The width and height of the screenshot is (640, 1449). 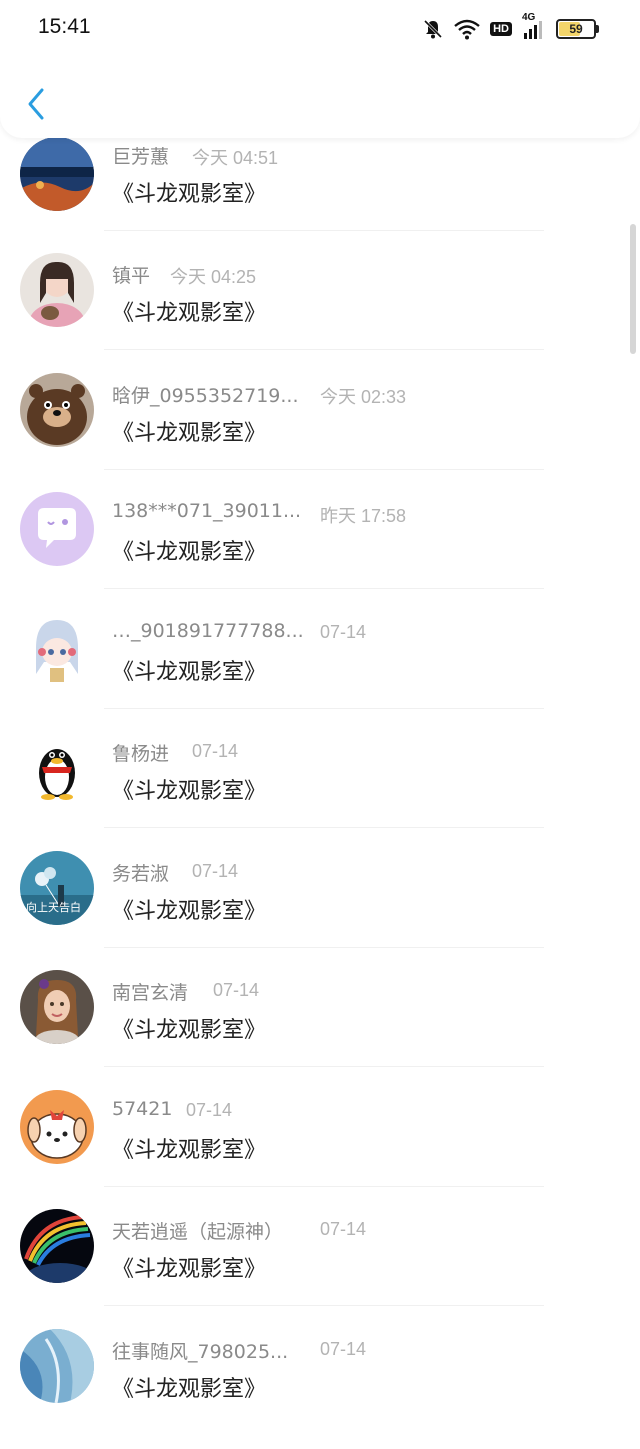 What do you see at coordinates (213, 277) in the screenshot?
I see `message-time: 今天 04:25` at bounding box center [213, 277].